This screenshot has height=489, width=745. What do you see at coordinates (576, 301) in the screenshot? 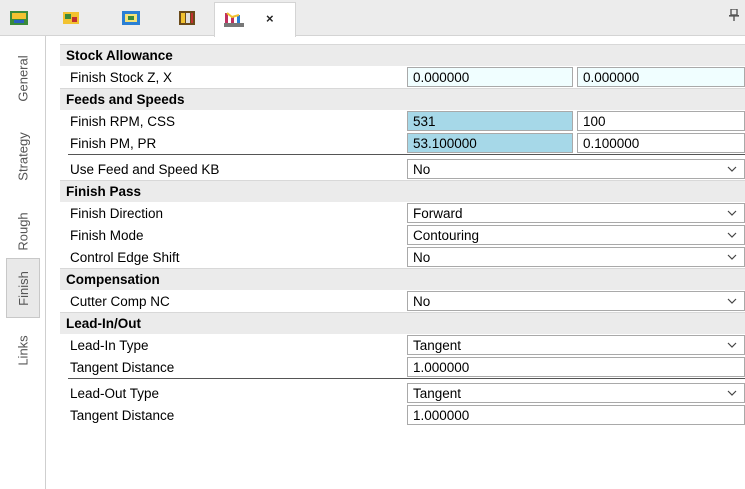
I see `cutter-comp-select: No` at bounding box center [576, 301].